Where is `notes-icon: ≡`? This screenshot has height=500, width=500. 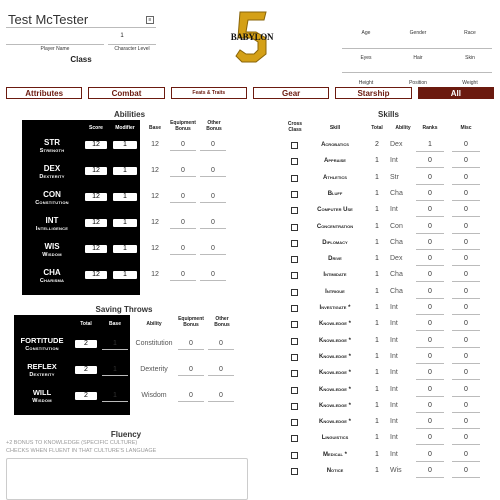 notes-icon: ≡ is located at coordinates (150, 20).